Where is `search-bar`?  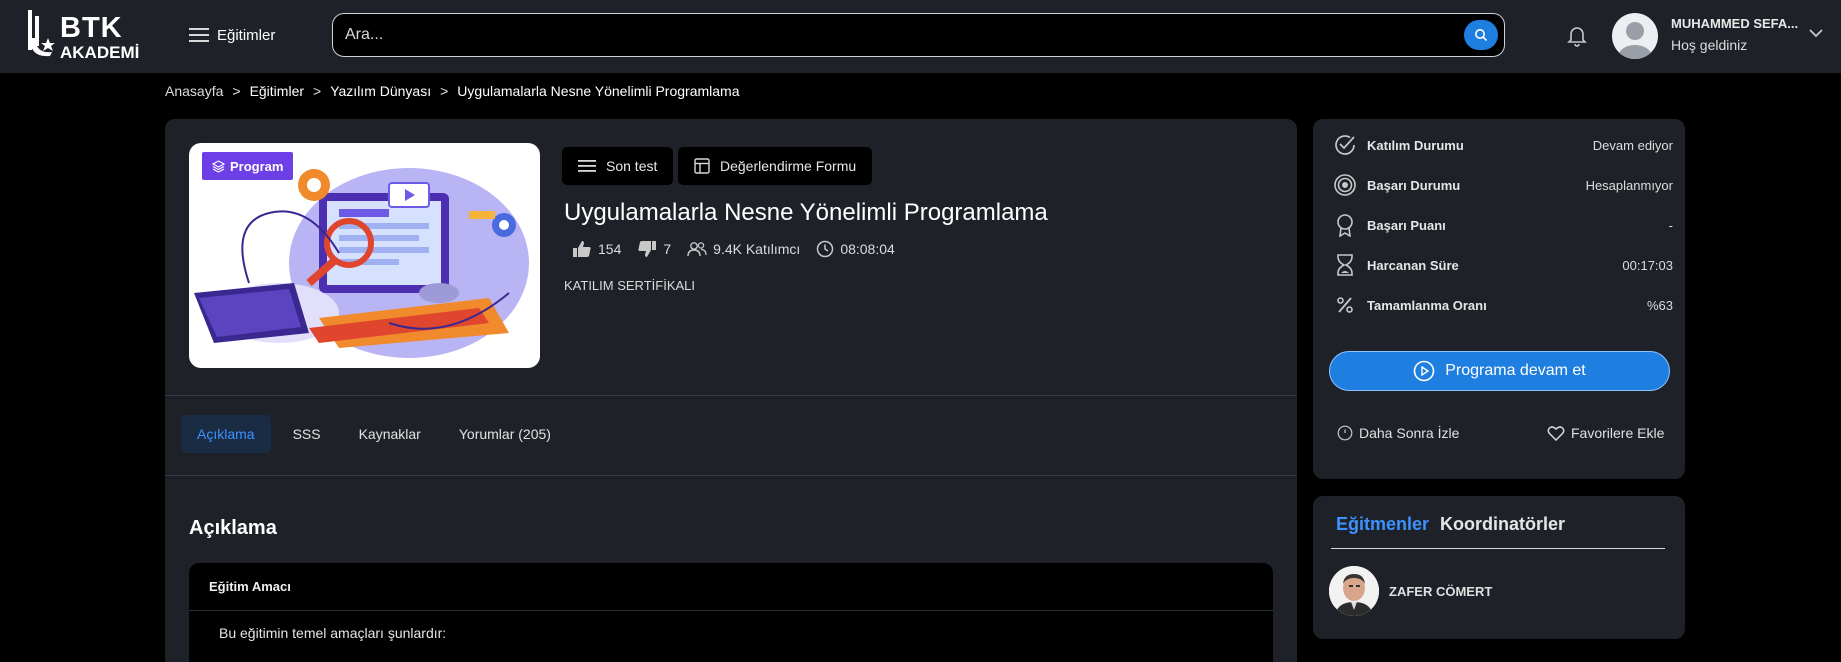 search-bar is located at coordinates (918, 35).